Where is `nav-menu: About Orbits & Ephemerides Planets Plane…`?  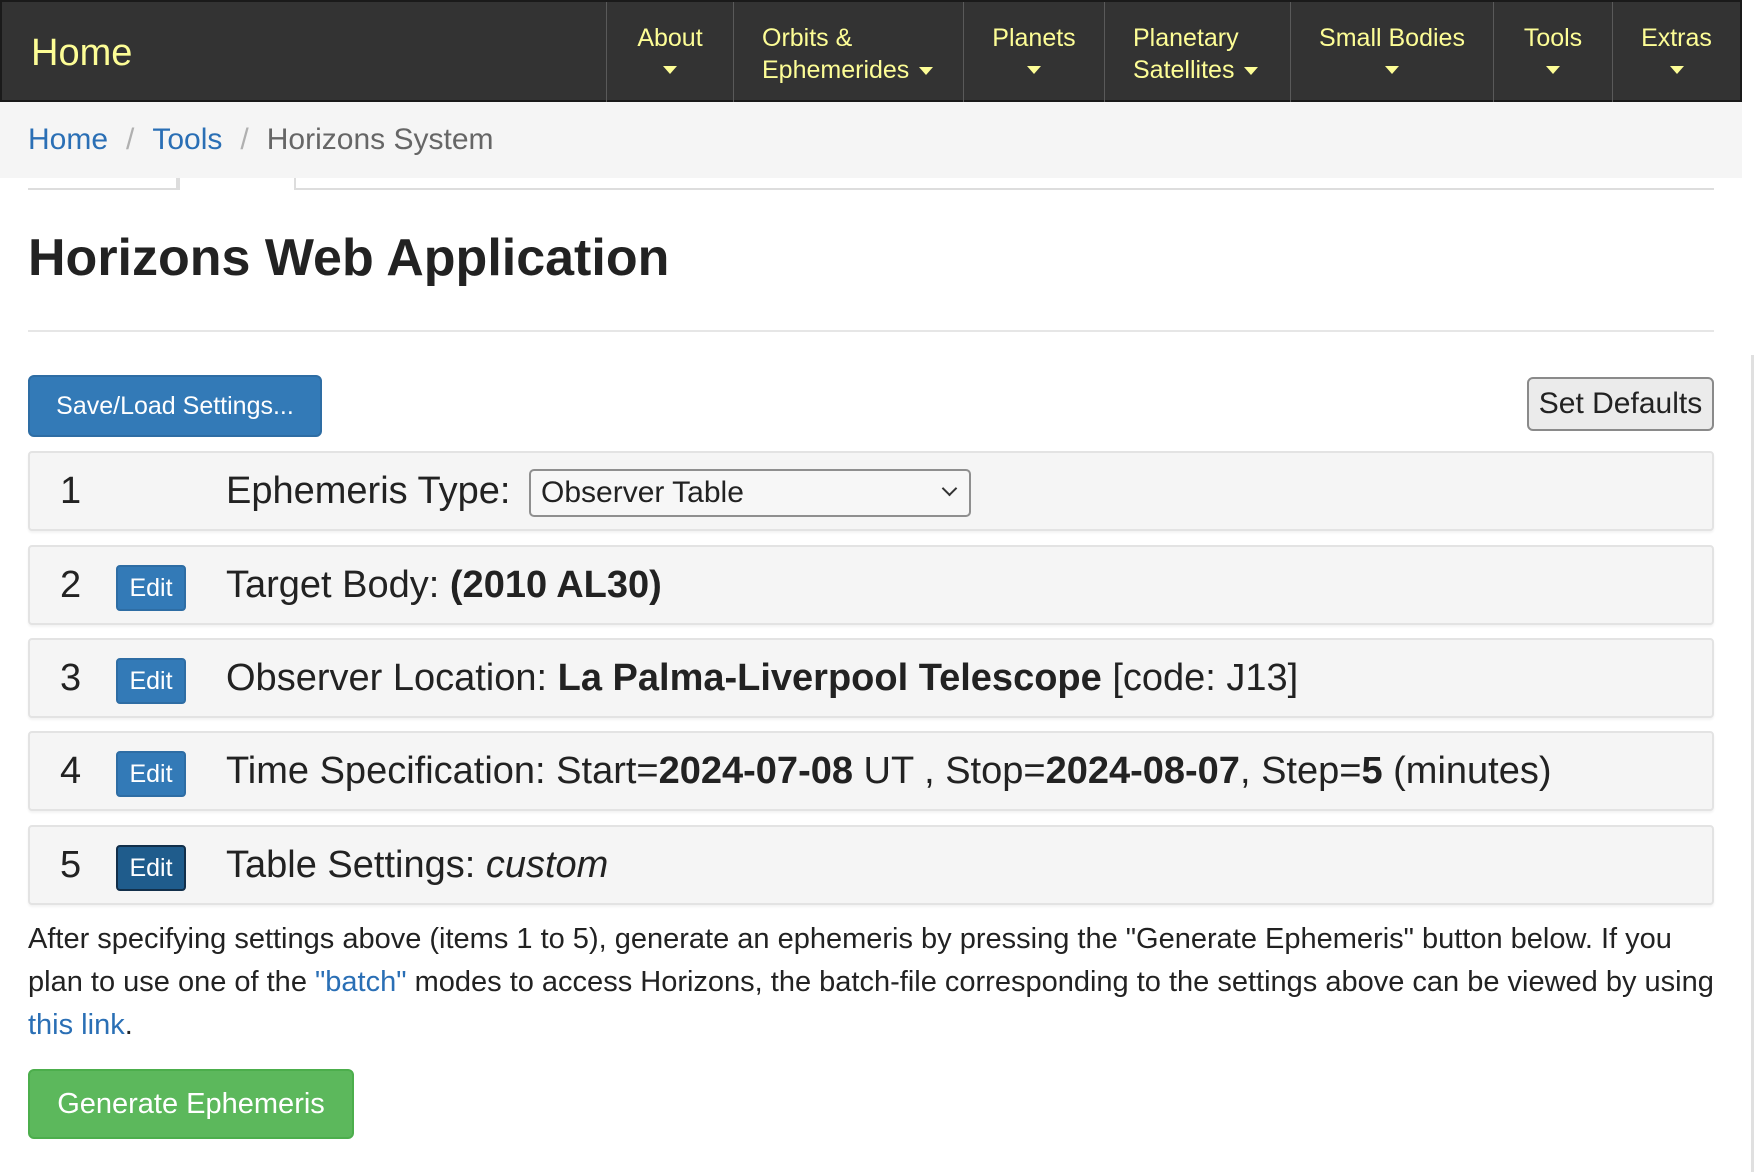
nav-menu: About Orbits & Ephemerides Planets Plane… is located at coordinates (1173, 52).